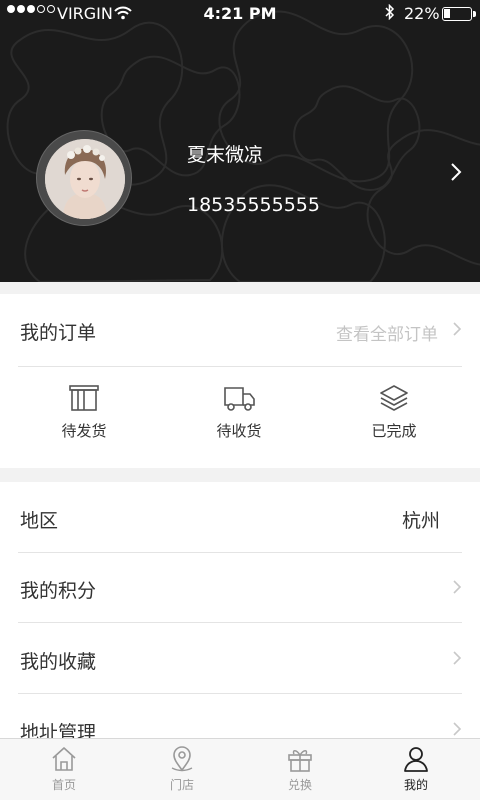 The image size is (480, 800). Describe the element at coordinates (394, 431) in the screenshot. I see `order-status-label: 已完成` at that location.